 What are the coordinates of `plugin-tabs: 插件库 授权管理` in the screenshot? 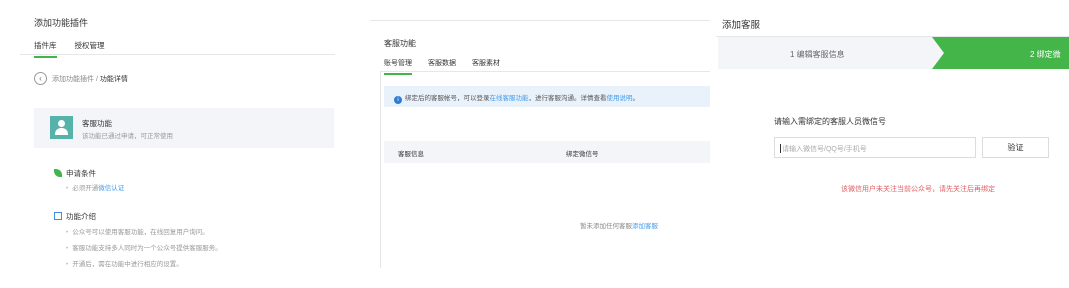 It's located at (69, 49).